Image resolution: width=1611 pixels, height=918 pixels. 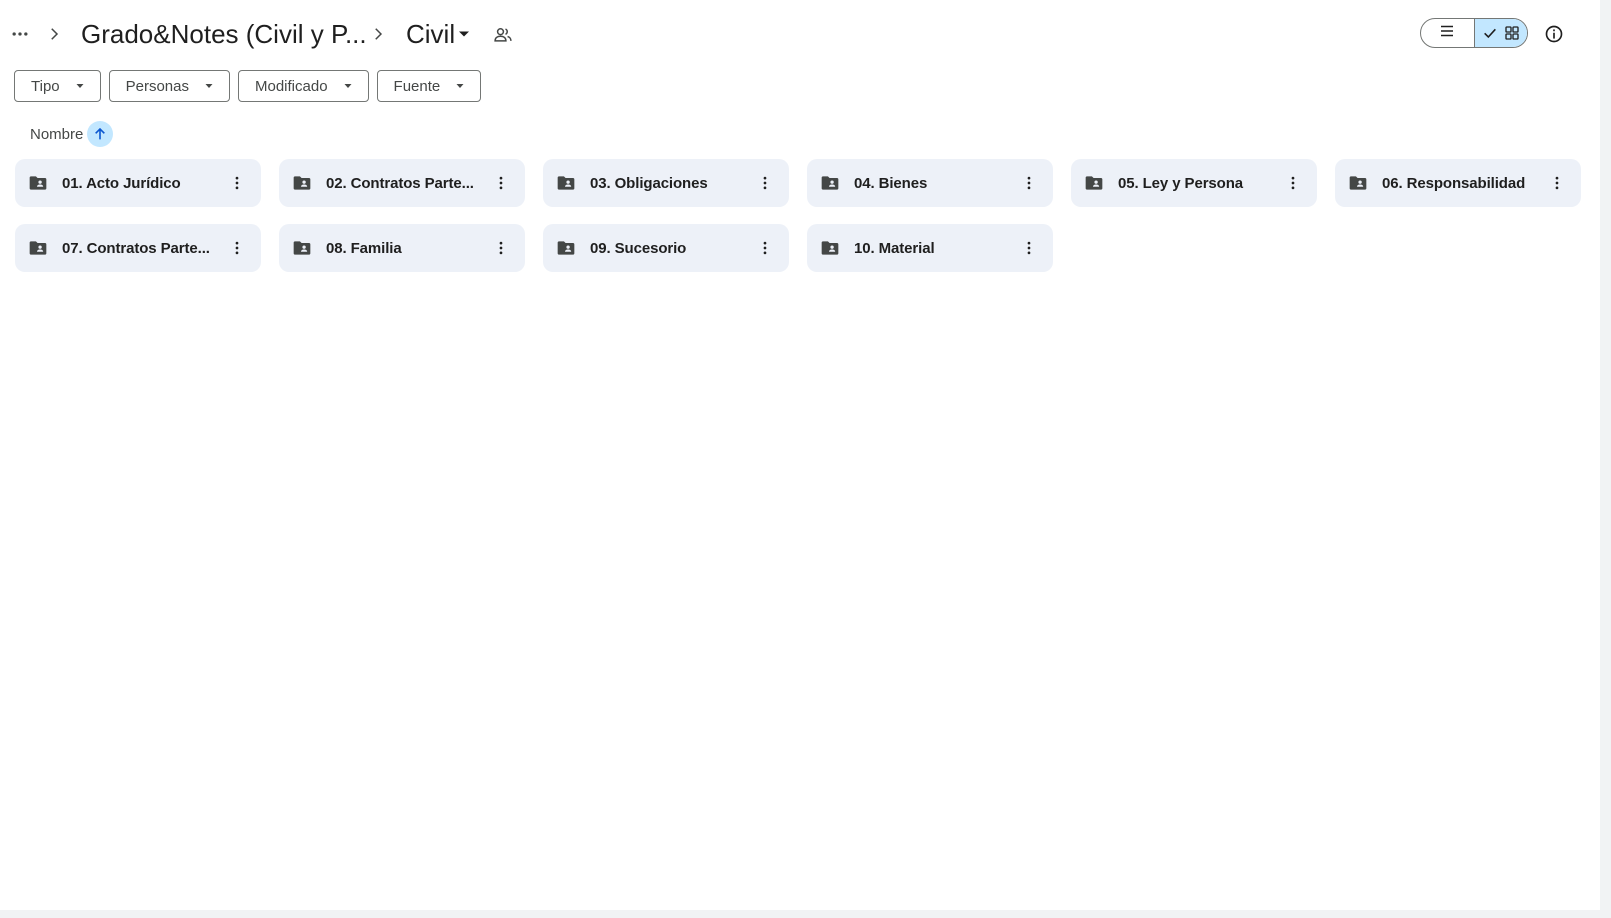 I want to click on list-view-button, so click(x=1447, y=33).